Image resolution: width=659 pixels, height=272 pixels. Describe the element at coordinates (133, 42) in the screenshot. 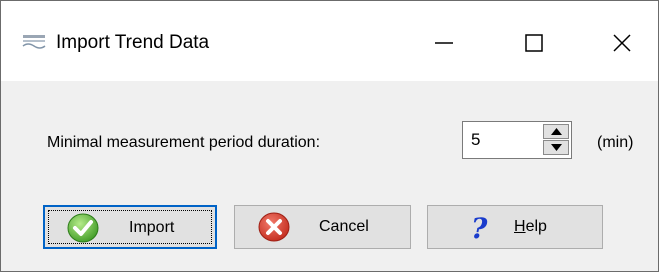

I see `window-title: Import Trend Data` at that location.